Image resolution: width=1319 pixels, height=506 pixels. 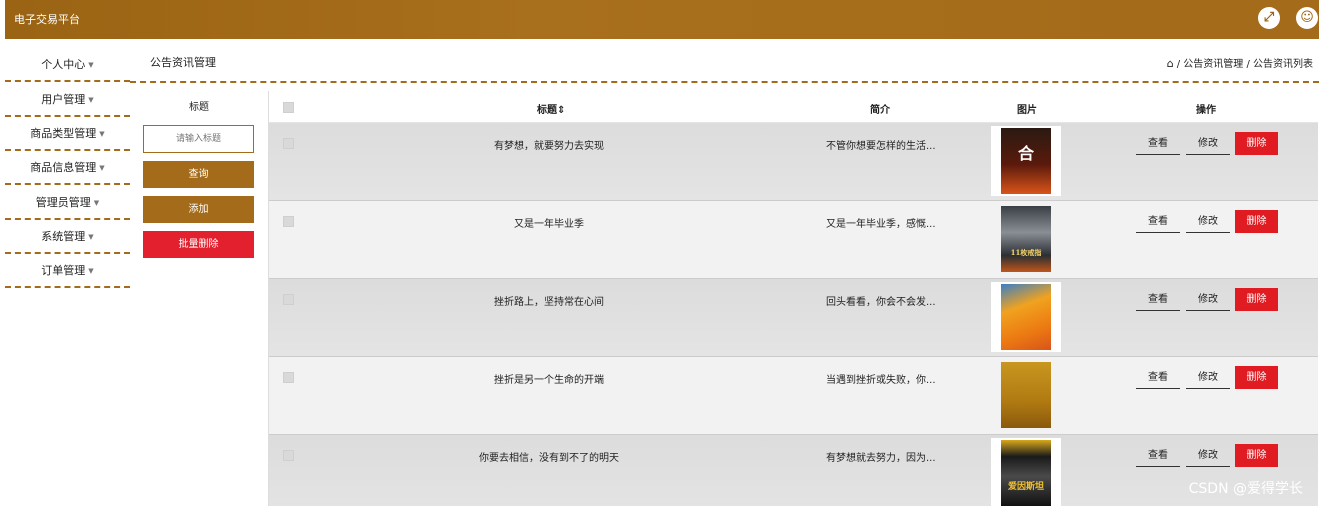 I want to click on row-title: 挫折是另一个生命的开端, so click(x=549, y=380).